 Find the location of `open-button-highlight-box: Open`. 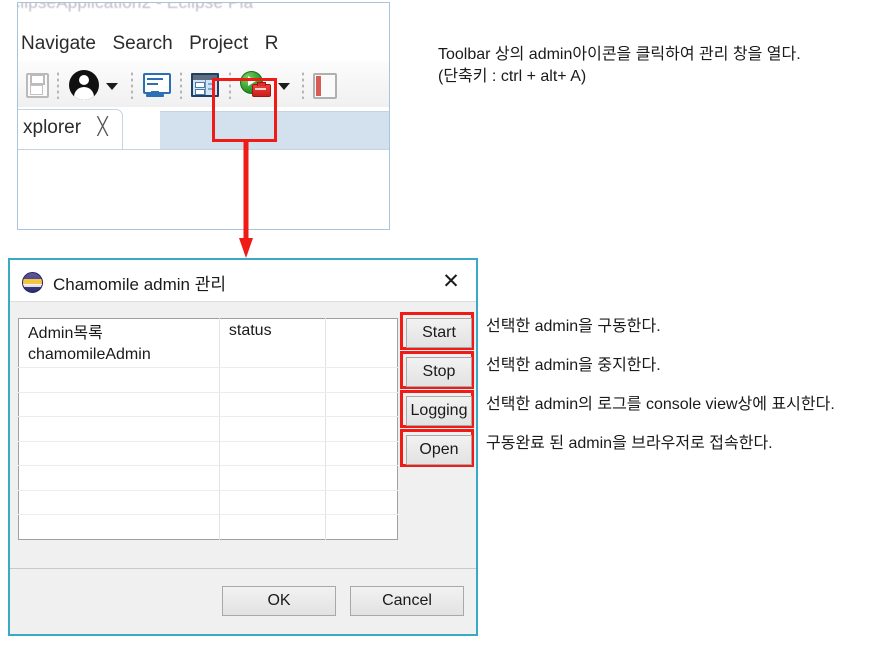

open-button-highlight-box: Open is located at coordinates (437, 448).